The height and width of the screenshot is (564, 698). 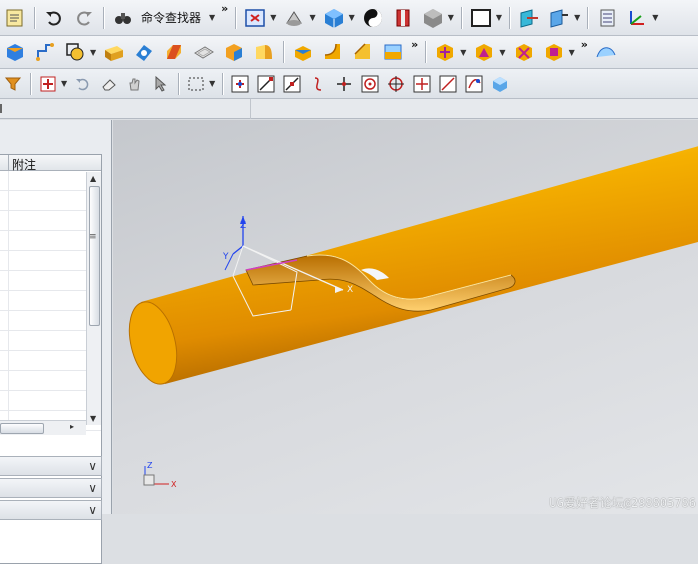 I want to click on part-navigator-panel: 附注 ▲ ≡ ▼ ▸ ∨ ∨ ∨, so click(x=56, y=342).